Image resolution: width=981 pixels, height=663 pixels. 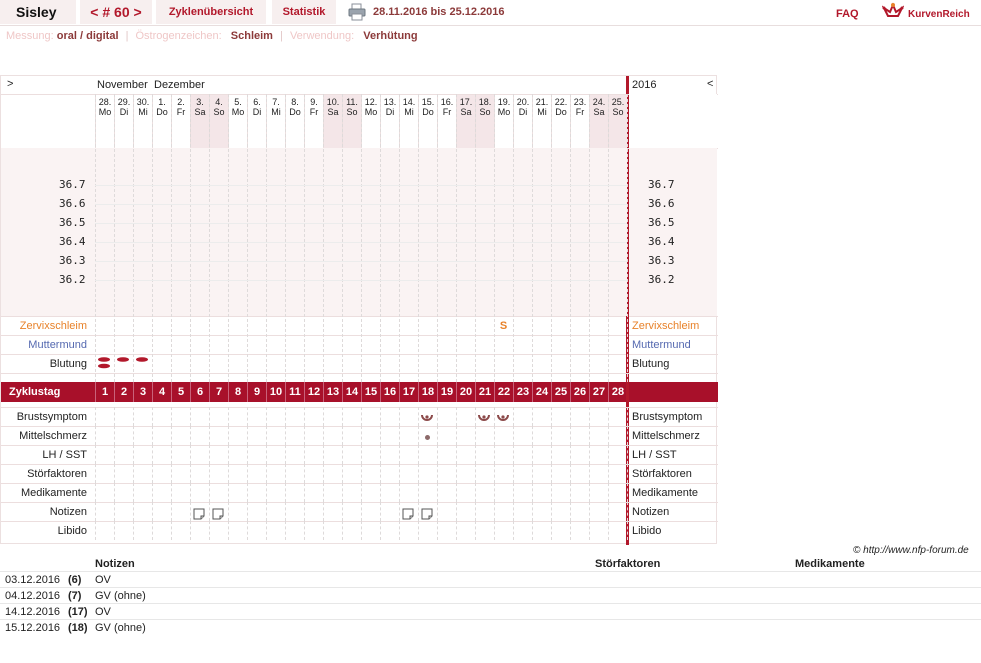 I want to click on day-header-cell: 4. So, so click(x=218, y=121).